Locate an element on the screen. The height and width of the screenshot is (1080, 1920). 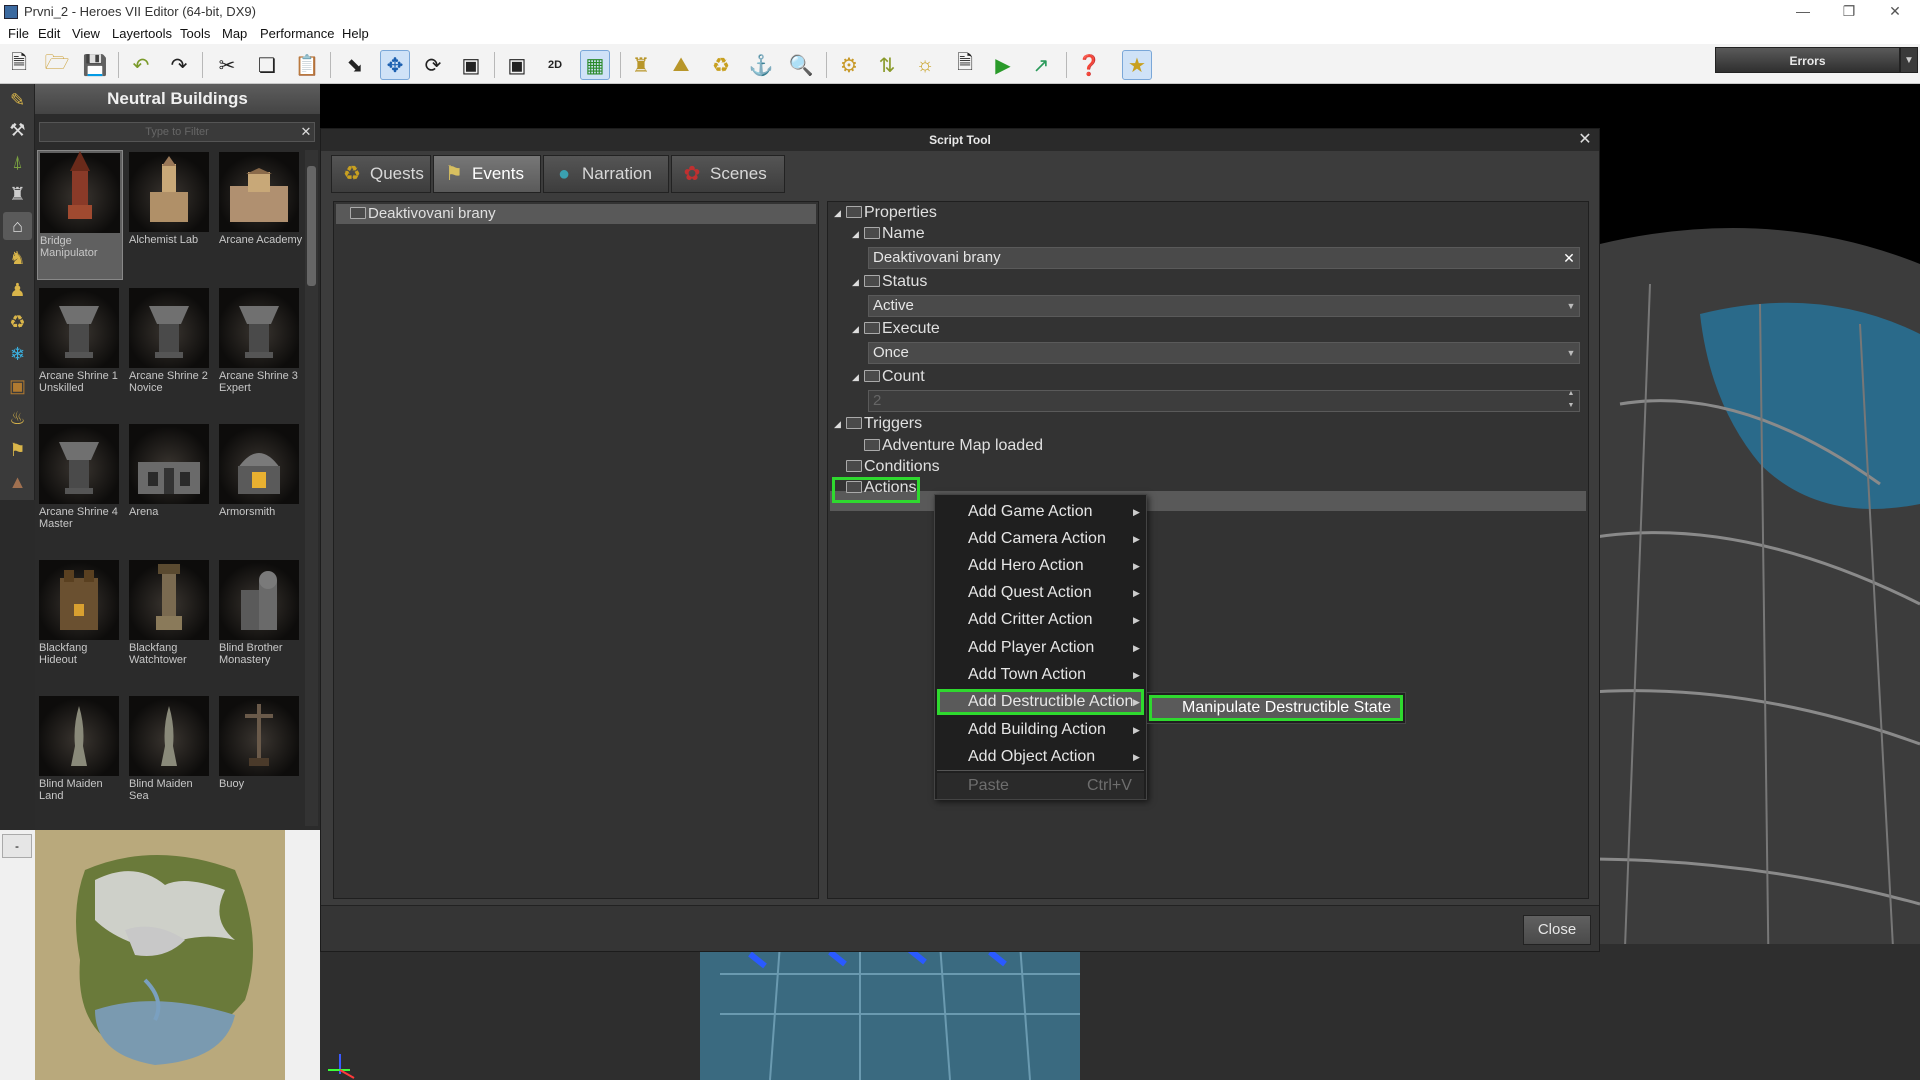
menu-tools: Tools is located at coordinates (195, 33).